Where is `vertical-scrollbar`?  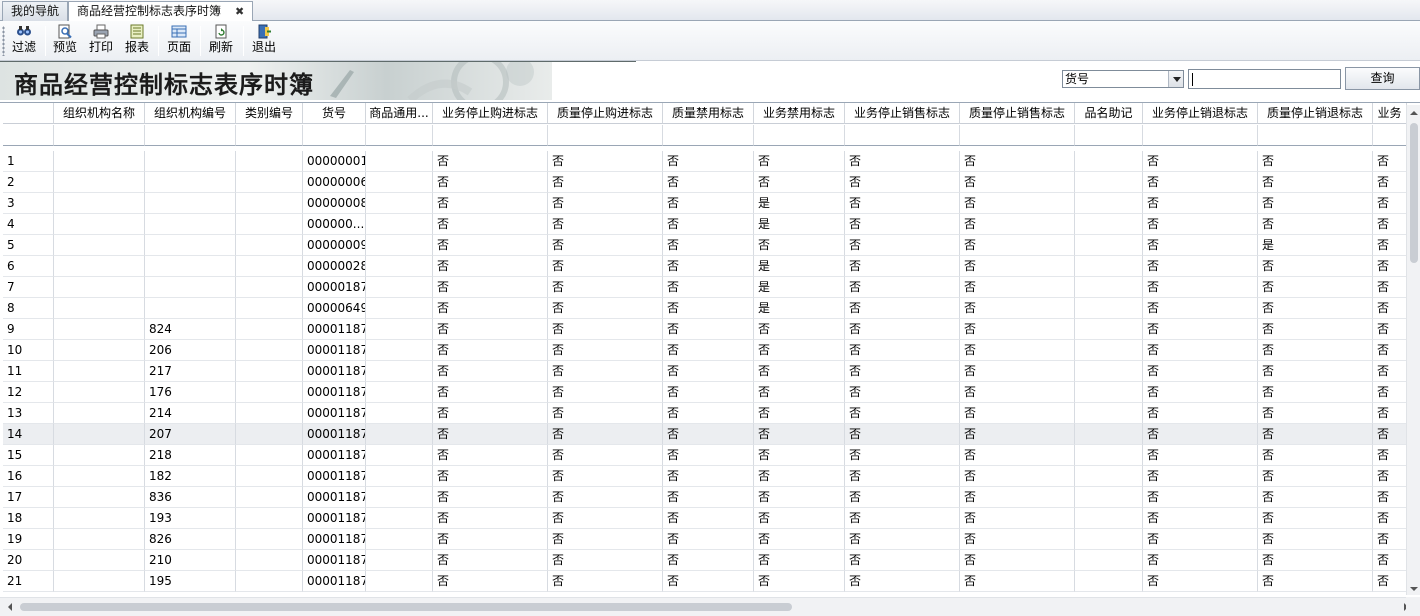
vertical-scrollbar is located at coordinates (1413, 350).